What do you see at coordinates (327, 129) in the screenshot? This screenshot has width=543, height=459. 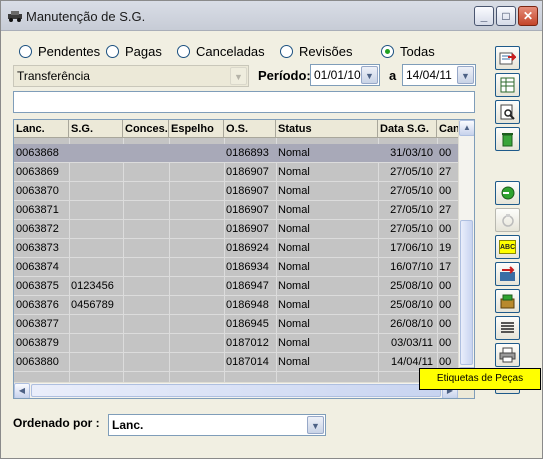 I see `column-header-status: Status` at bounding box center [327, 129].